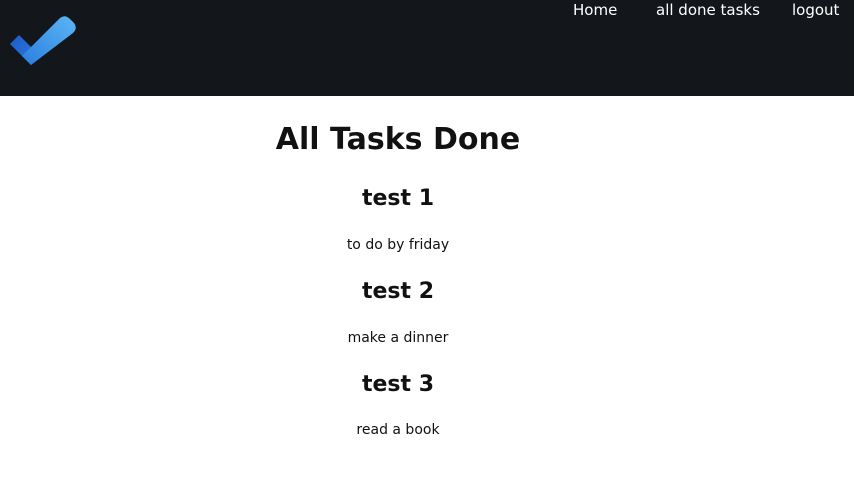 The image size is (854, 490). Describe the element at coordinates (397, 198) in the screenshot. I see `task-title: test 1` at that location.